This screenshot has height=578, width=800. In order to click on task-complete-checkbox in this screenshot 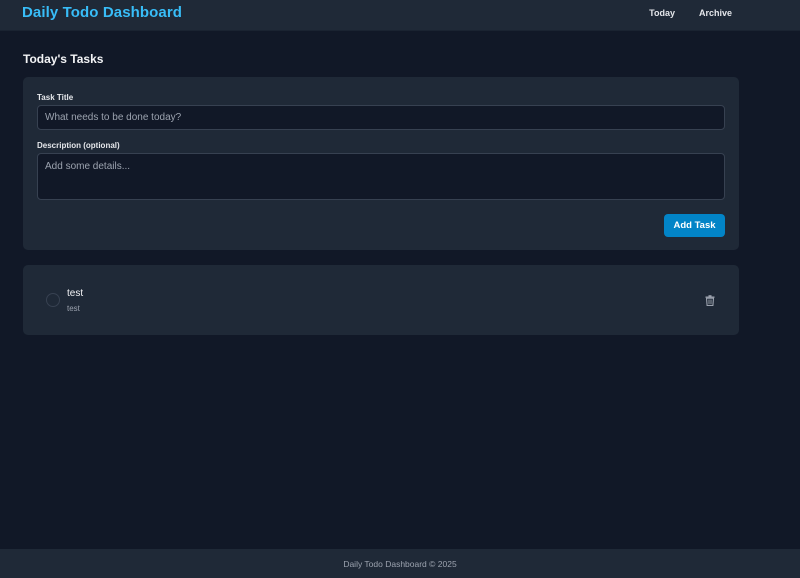, I will do `click(53, 300)`.